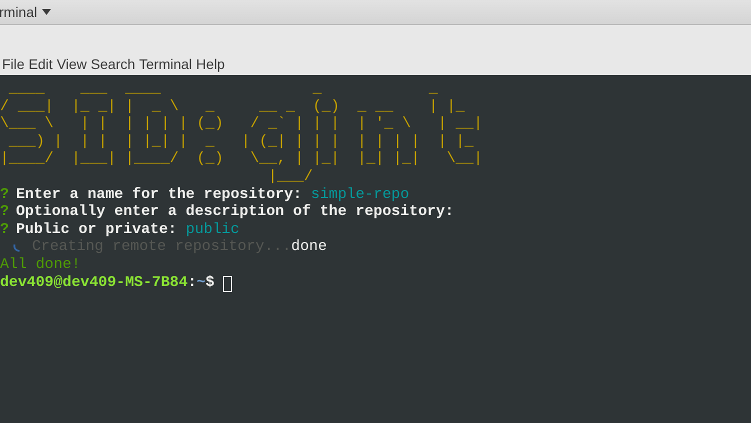  Describe the element at coordinates (159, 195) in the screenshot. I see `prompt-text: Enter a name for the repository:` at that location.